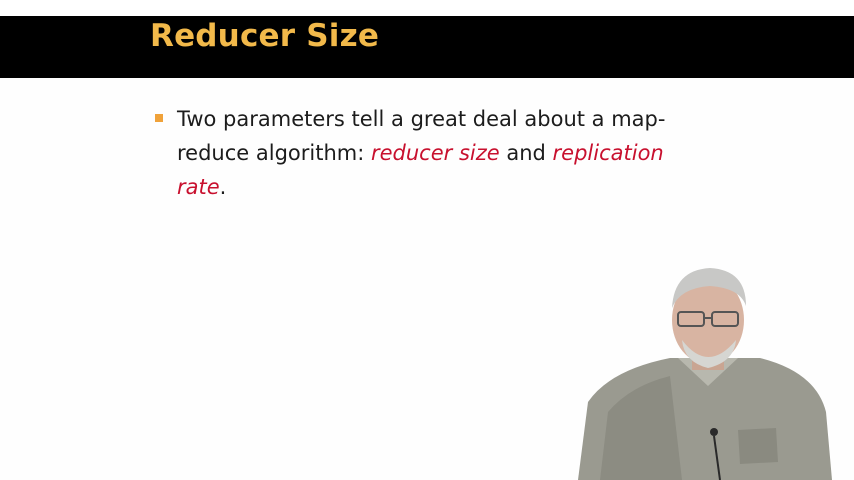 This screenshot has height=480, width=854. Describe the element at coordinates (526, 153) in the screenshot. I see `bullet-connector: and` at that location.